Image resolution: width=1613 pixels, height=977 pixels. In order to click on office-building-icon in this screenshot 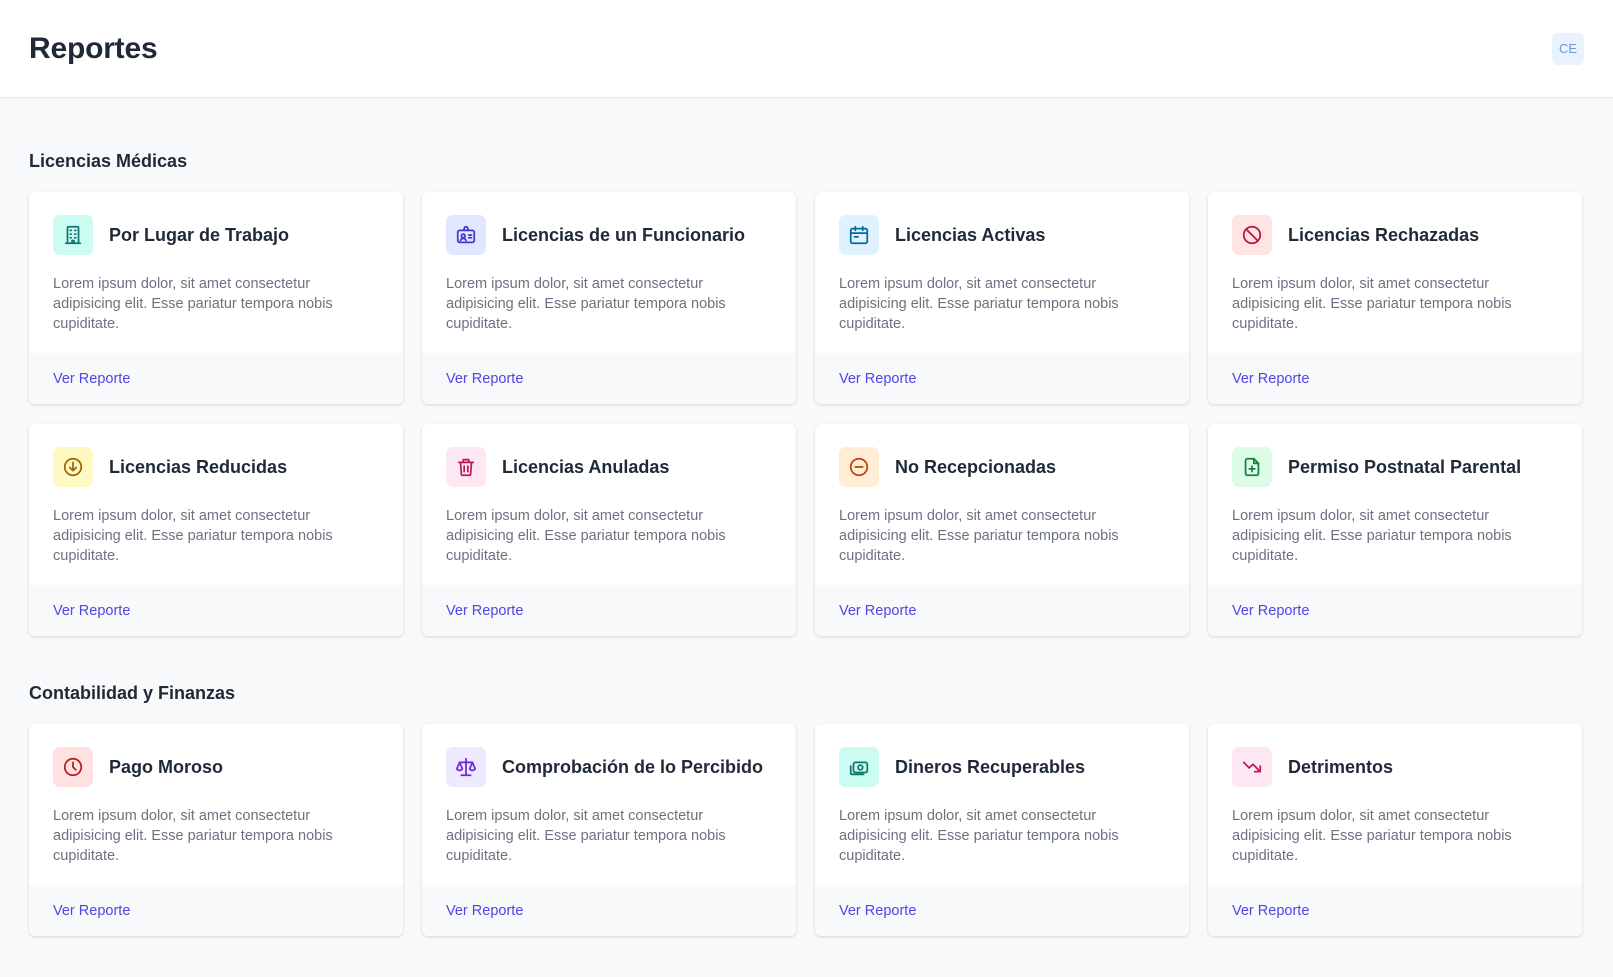, I will do `click(73, 235)`.